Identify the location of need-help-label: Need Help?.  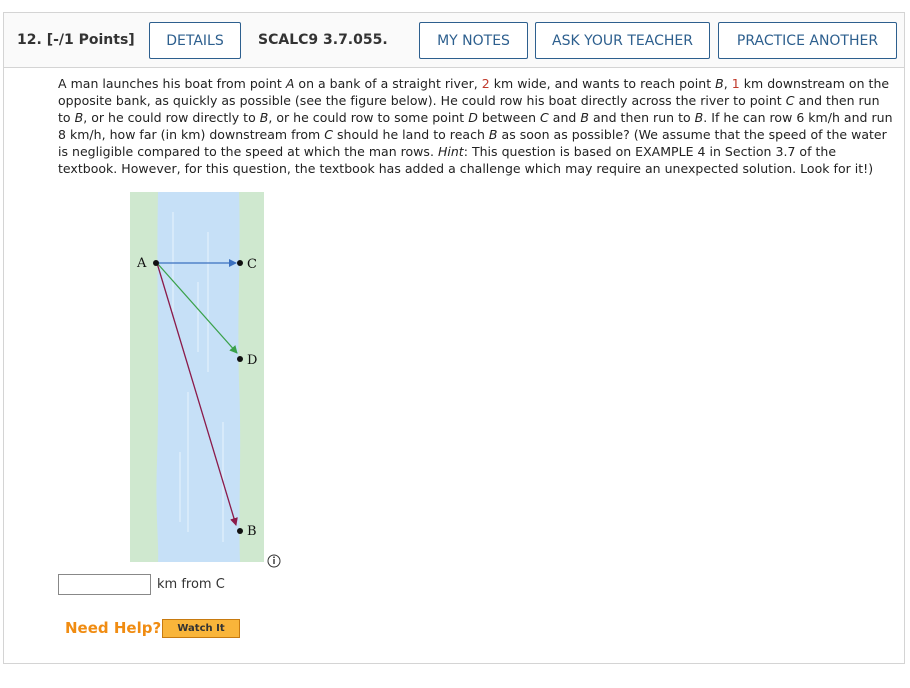
(113, 628).